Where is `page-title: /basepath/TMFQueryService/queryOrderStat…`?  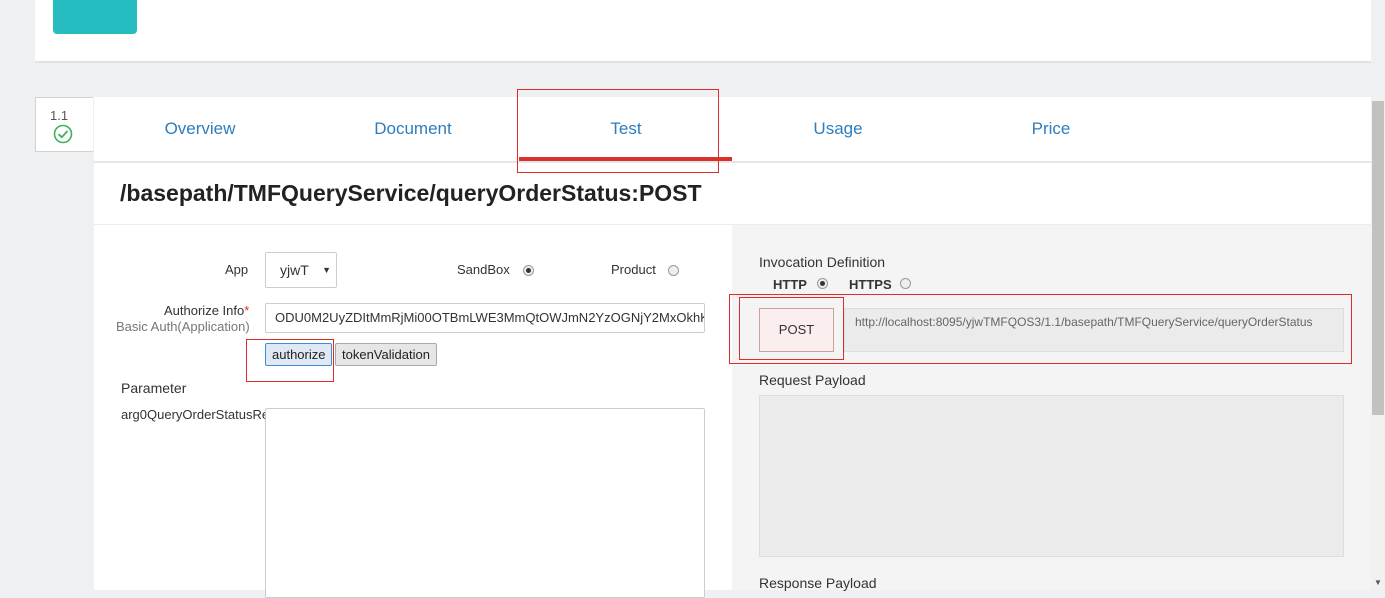
page-title: /basepath/TMFQueryService/queryOrderStat… is located at coordinates (411, 193).